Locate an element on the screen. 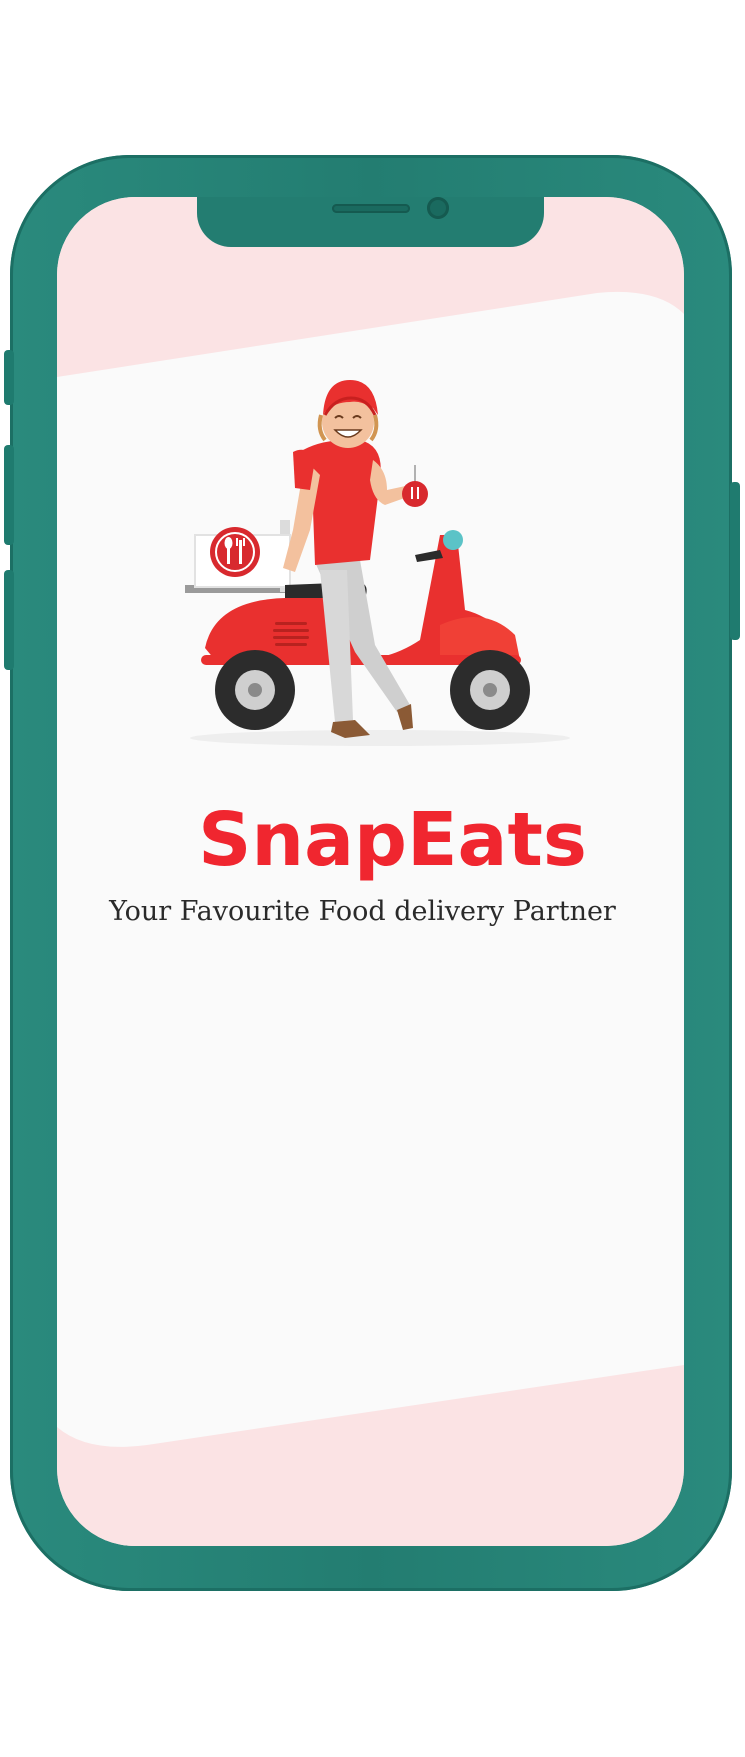 The image size is (745, 1757). volume-up-button is located at coordinates (9, 495).